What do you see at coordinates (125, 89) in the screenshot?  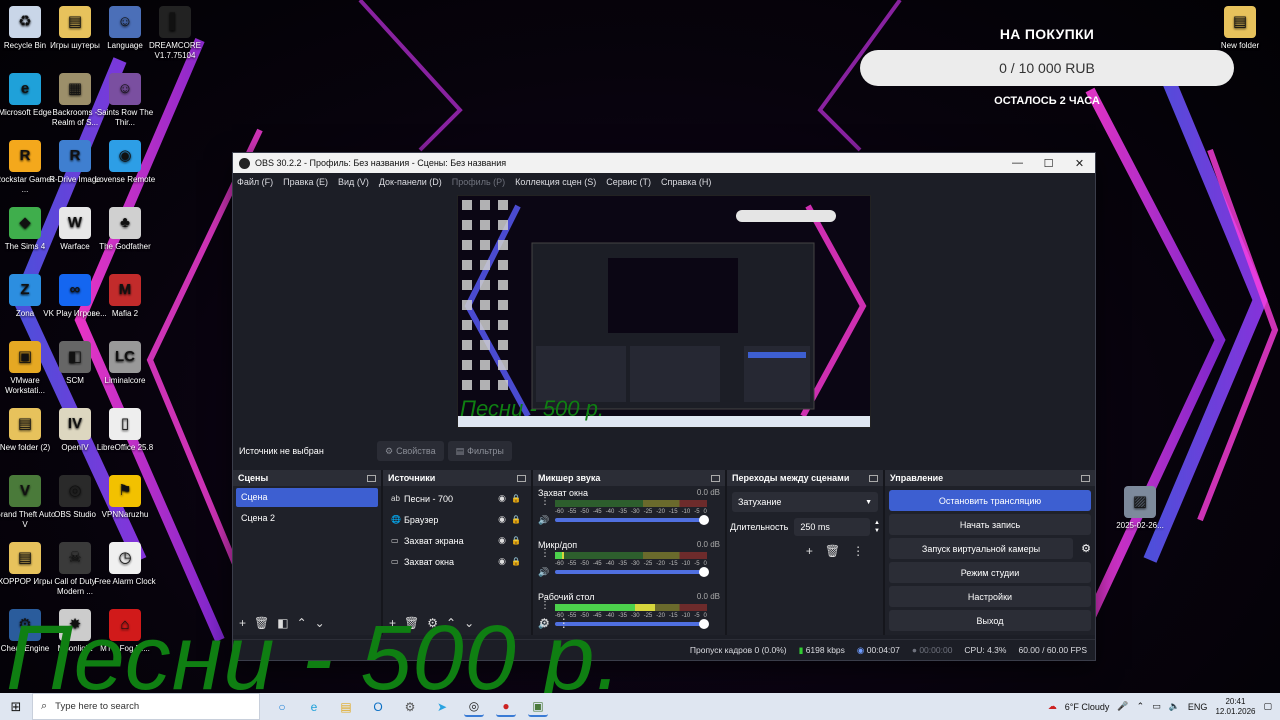 I see `saints-row-icon: ☺` at bounding box center [125, 89].